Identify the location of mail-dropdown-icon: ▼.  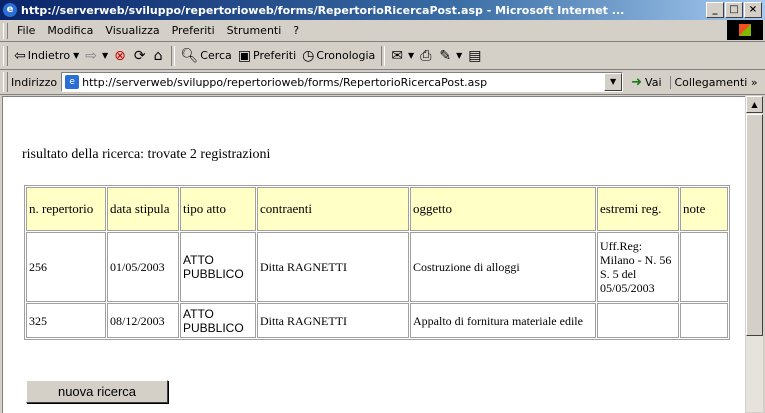
(411, 55).